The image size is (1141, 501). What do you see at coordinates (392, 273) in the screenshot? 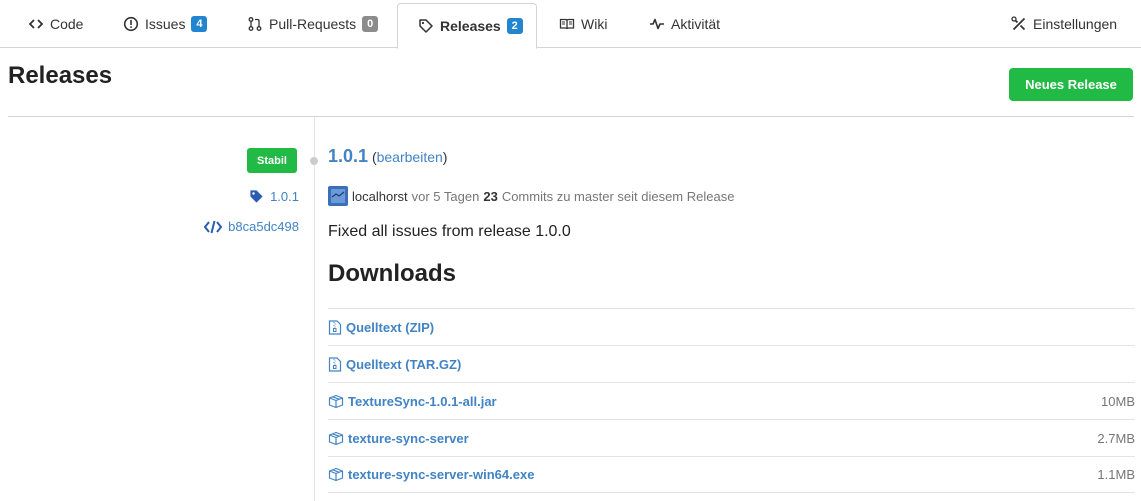
I see `downloads-title: Downloads` at bounding box center [392, 273].